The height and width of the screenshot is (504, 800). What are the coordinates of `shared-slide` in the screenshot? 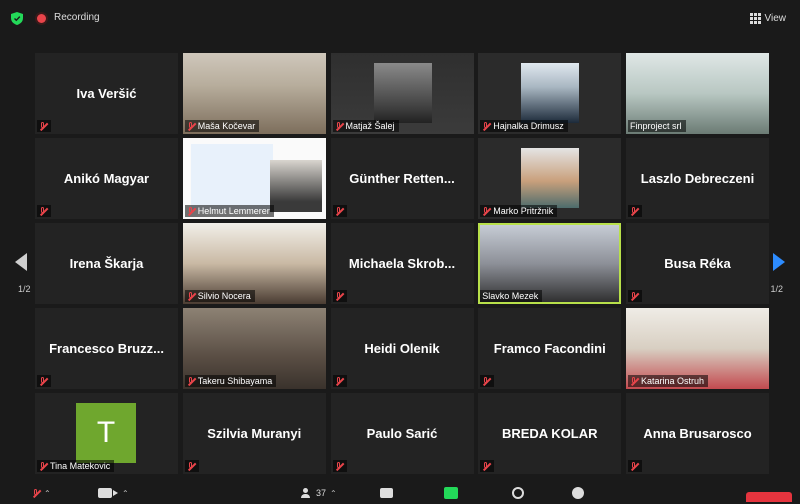 It's located at (231, 177).